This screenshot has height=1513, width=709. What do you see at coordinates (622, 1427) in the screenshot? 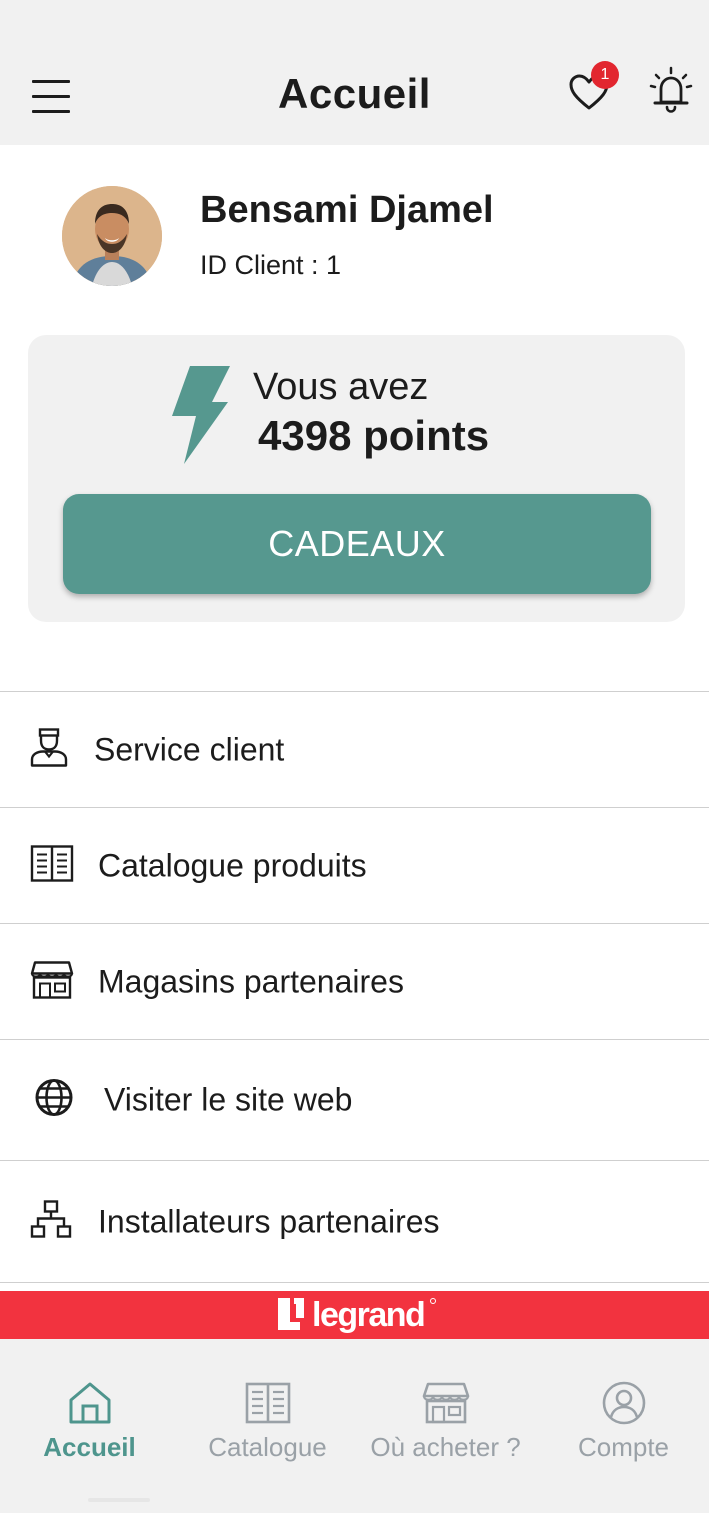
I see `nav-tab-compte: Compte` at bounding box center [622, 1427].